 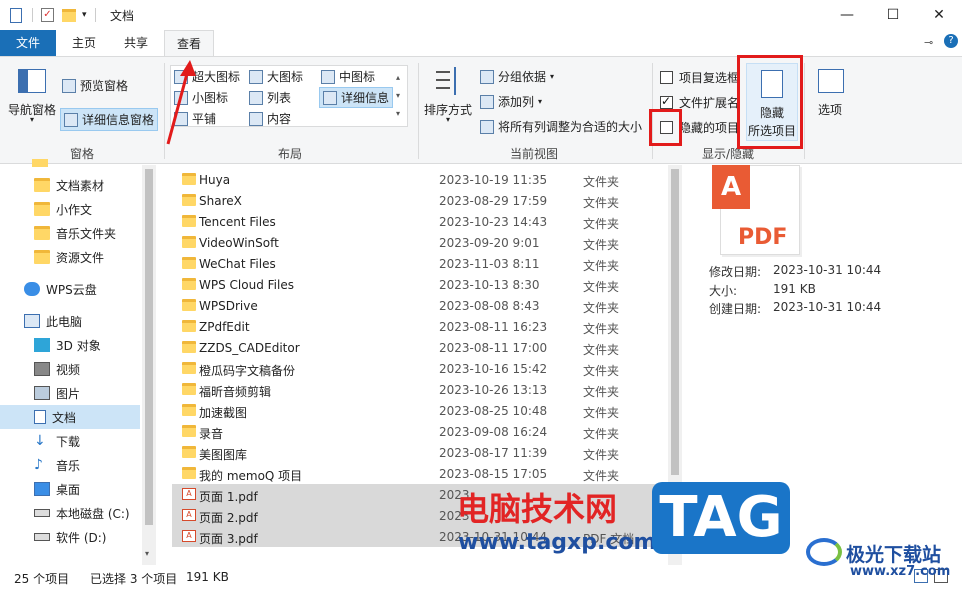 I want to click on nav-item-music-folder: 音乐文件夹, so click(x=70, y=233).